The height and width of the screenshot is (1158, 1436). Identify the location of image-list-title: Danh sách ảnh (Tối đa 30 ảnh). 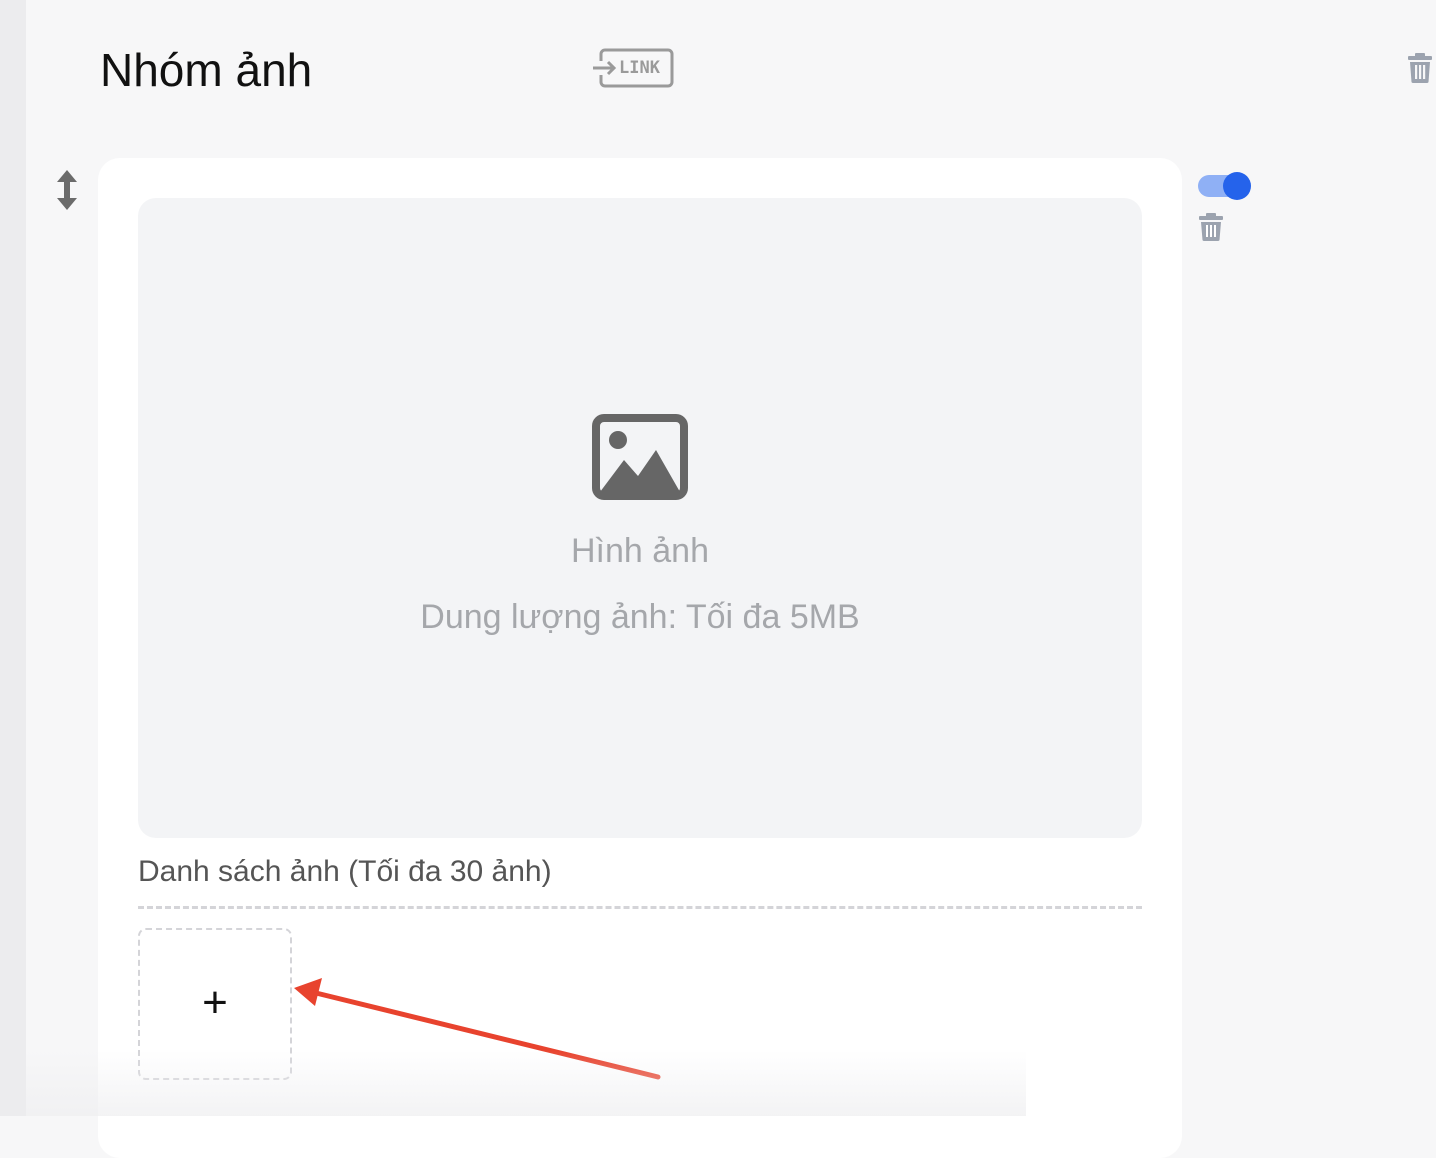
(345, 871).